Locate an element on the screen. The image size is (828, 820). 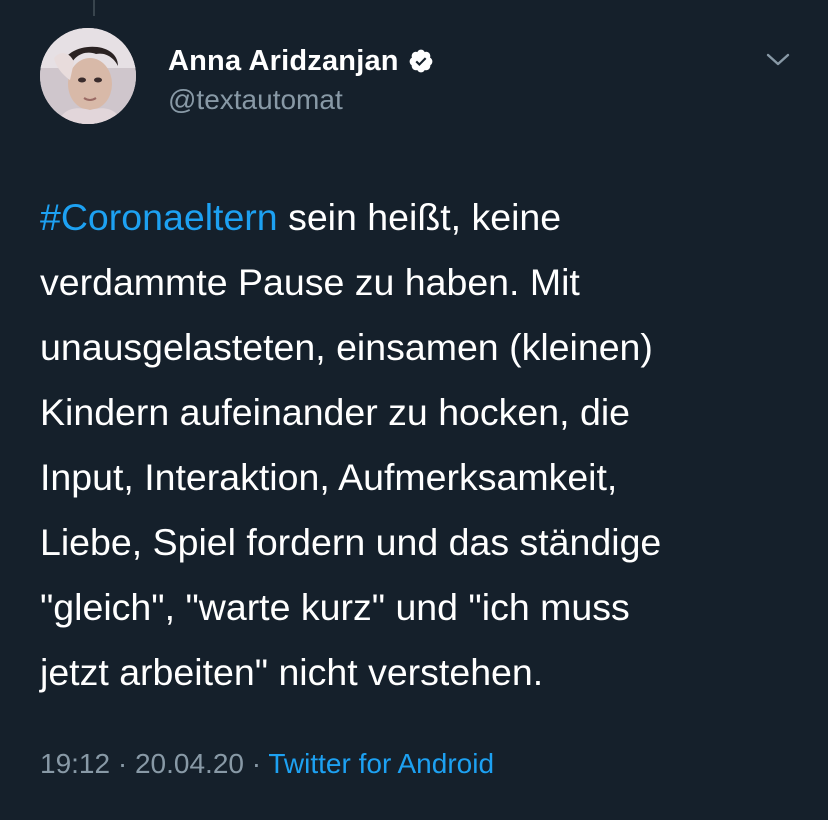
tweet-date: 20.04.20 is located at coordinates (189, 763).